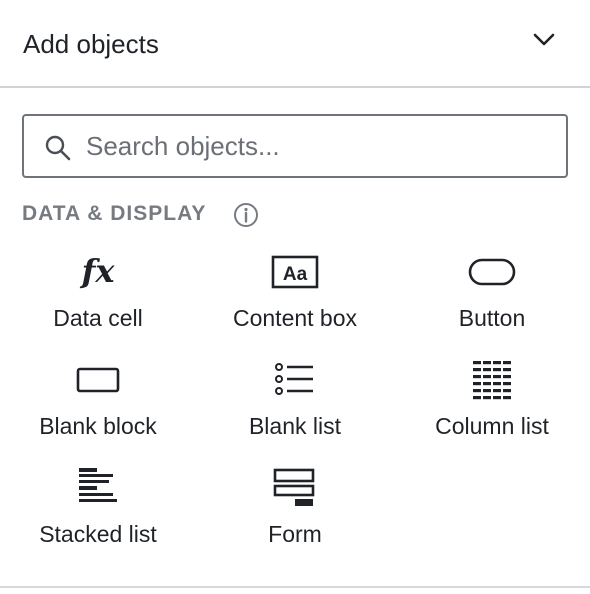  I want to click on form-icon, so click(295, 488).